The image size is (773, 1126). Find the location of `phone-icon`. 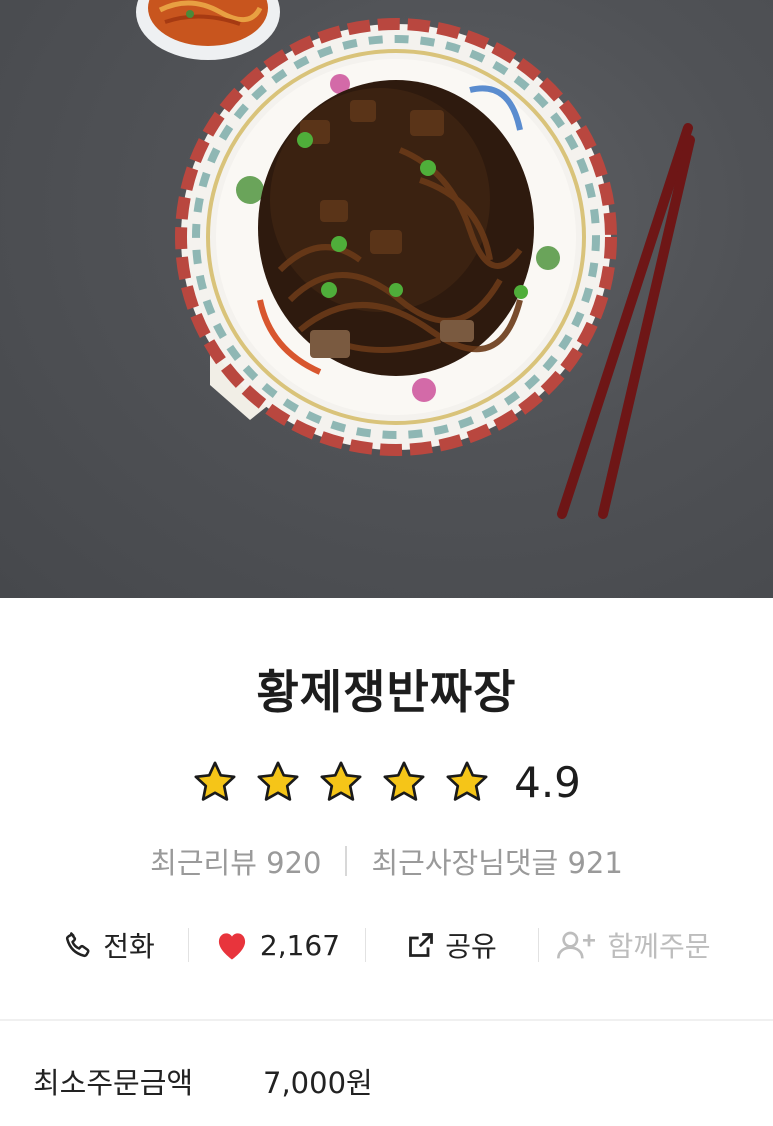

phone-icon is located at coordinates (78, 944).